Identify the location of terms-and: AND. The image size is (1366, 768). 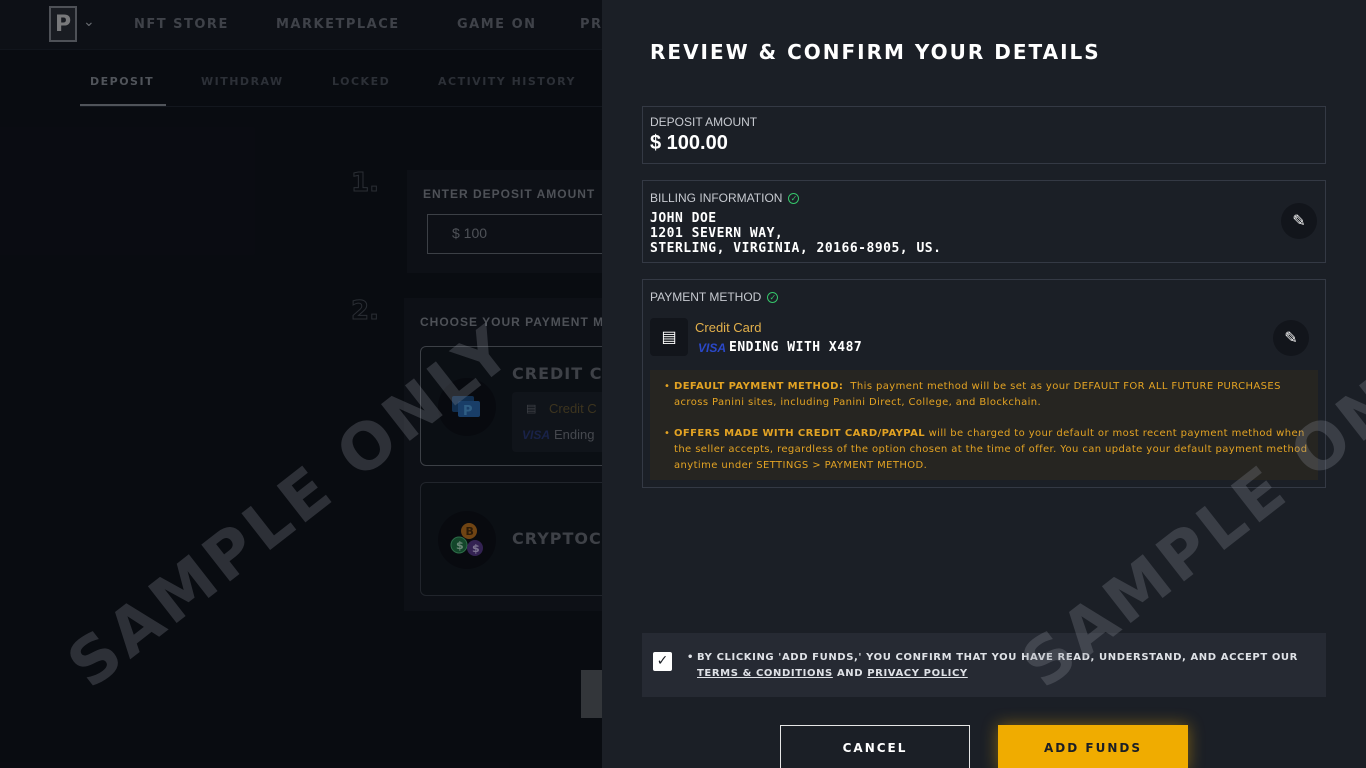
(850, 673).